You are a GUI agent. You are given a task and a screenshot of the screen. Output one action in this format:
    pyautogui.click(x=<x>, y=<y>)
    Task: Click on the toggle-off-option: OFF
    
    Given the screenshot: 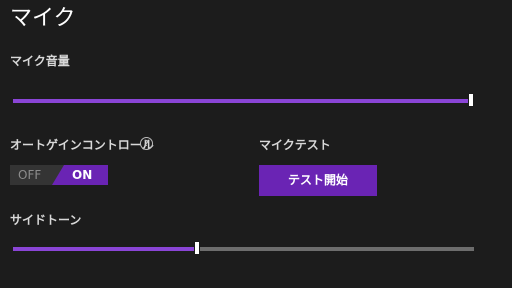 What is the action you would take?
    pyautogui.click(x=35, y=175)
    